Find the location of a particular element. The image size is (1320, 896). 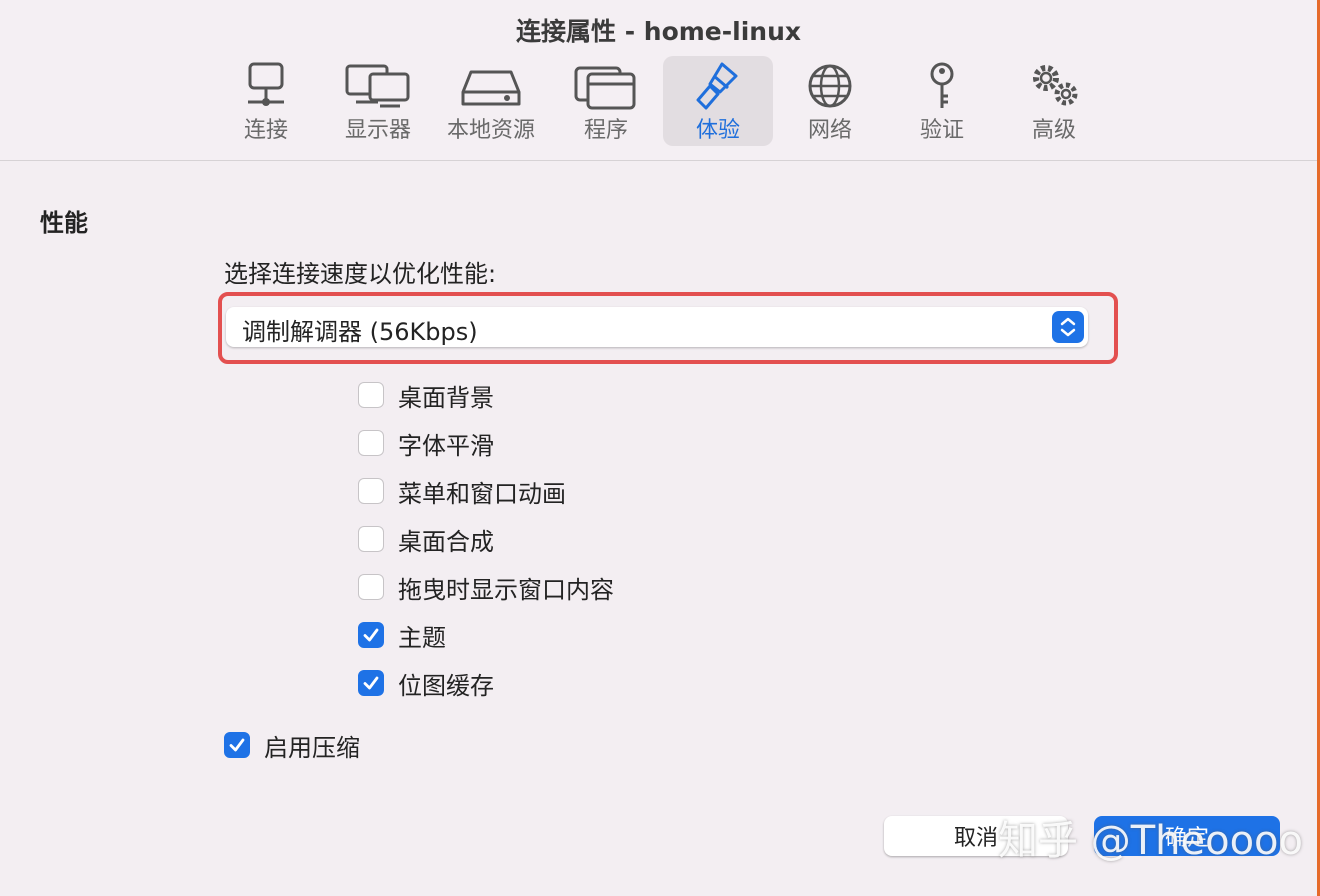

option-show-window-contents-while-dragging: 拖曳时显示窗口内容 is located at coordinates (486, 587).